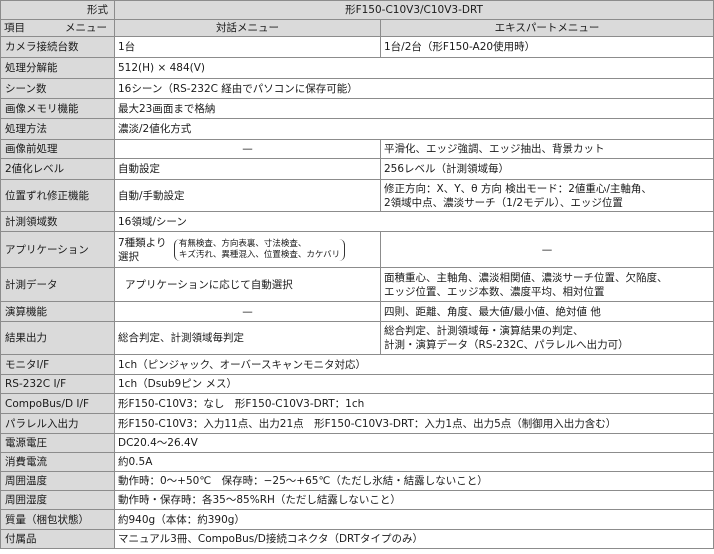 This screenshot has height=554, width=714. I want to click on cell-expert: —, so click(547, 249).